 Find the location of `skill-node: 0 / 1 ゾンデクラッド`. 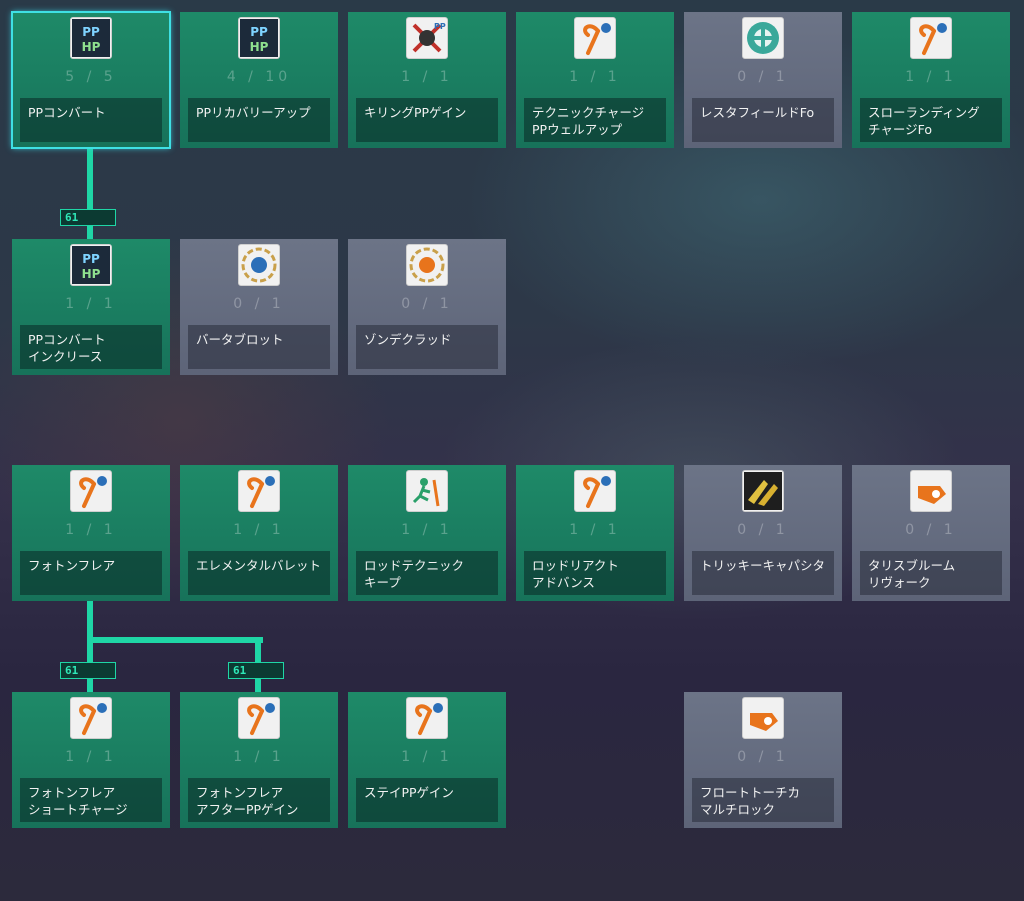

skill-node: 0 / 1 ゾンデクラッド is located at coordinates (427, 307).